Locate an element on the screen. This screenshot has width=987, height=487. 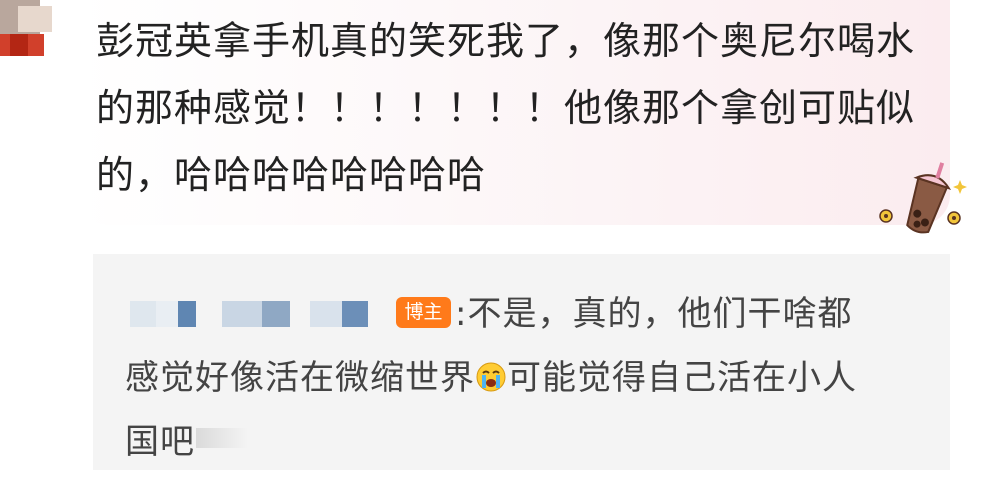
reply-text-line-3: 国吧 is located at coordinates (160, 442).